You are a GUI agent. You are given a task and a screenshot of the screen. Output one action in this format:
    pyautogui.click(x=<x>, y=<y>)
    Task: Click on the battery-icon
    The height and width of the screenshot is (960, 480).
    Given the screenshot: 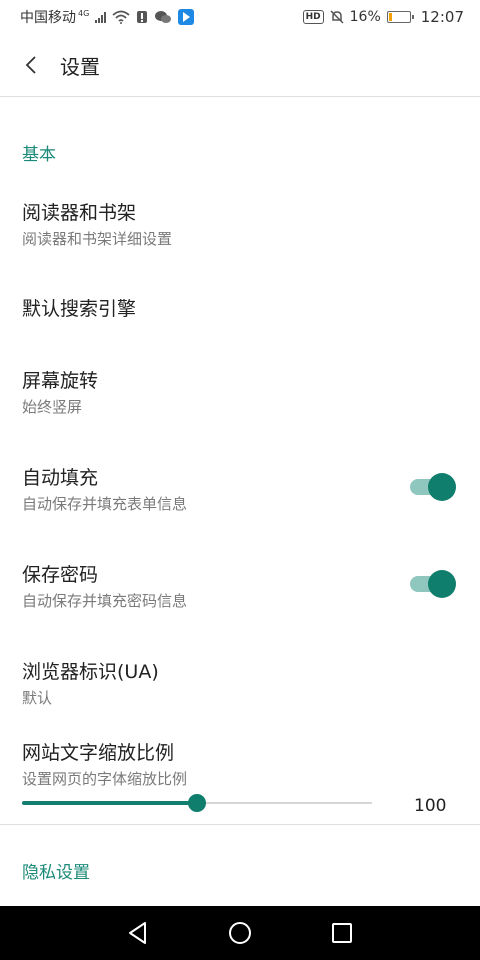 What is the action you would take?
    pyautogui.click(x=400, y=17)
    